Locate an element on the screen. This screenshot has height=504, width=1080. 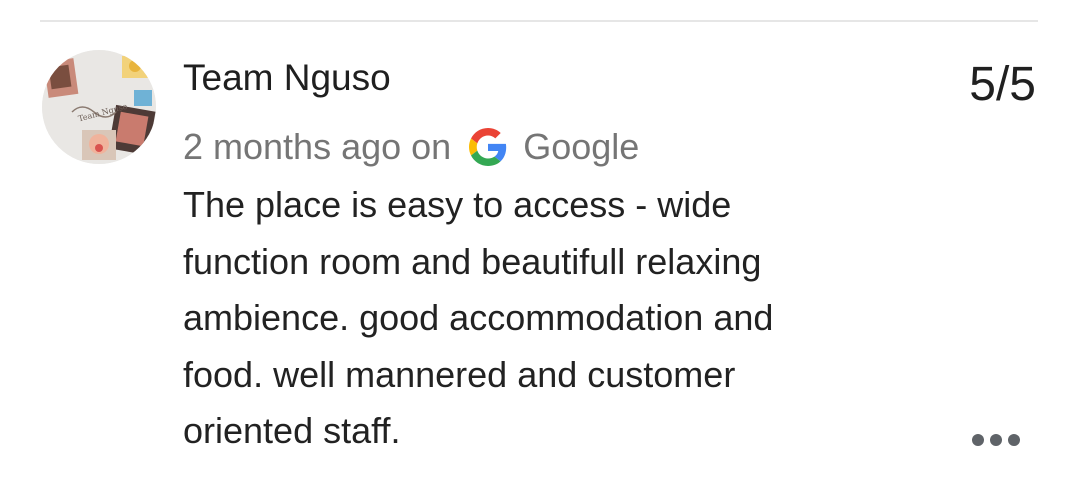
review-source: Google is located at coordinates (581, 146).